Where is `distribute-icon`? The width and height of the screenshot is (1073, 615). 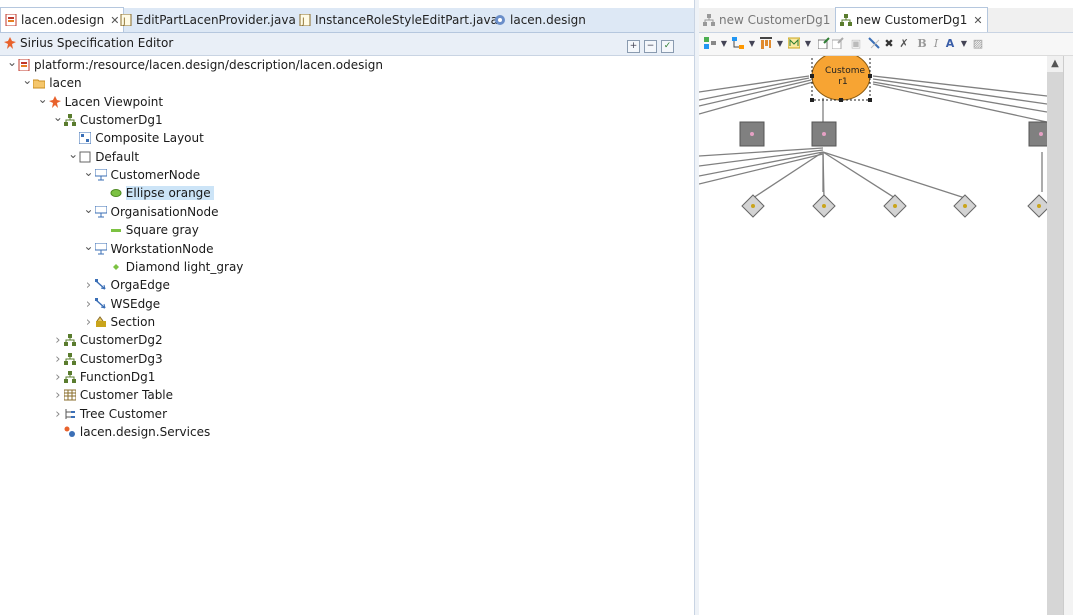 distribute-icon is located at coordinates (794, 44).